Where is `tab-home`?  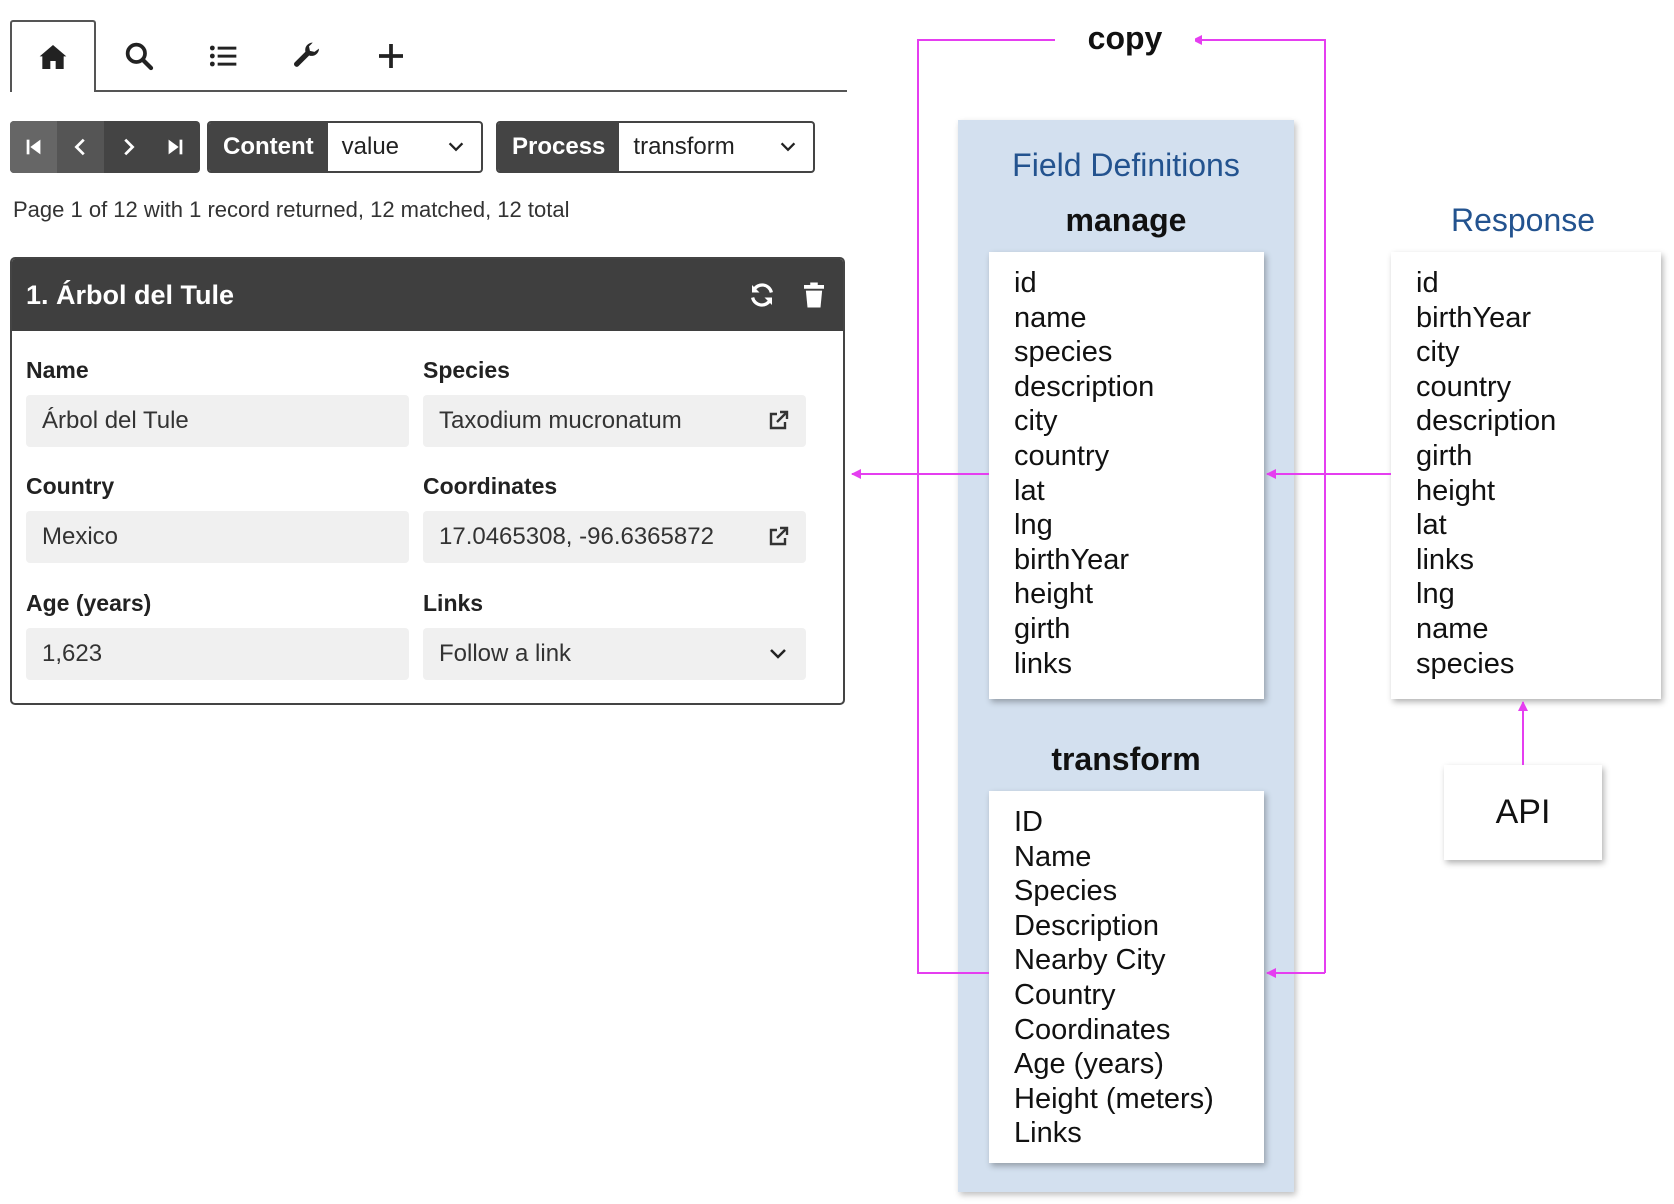 tab-home is located at coordinates (53, 56).